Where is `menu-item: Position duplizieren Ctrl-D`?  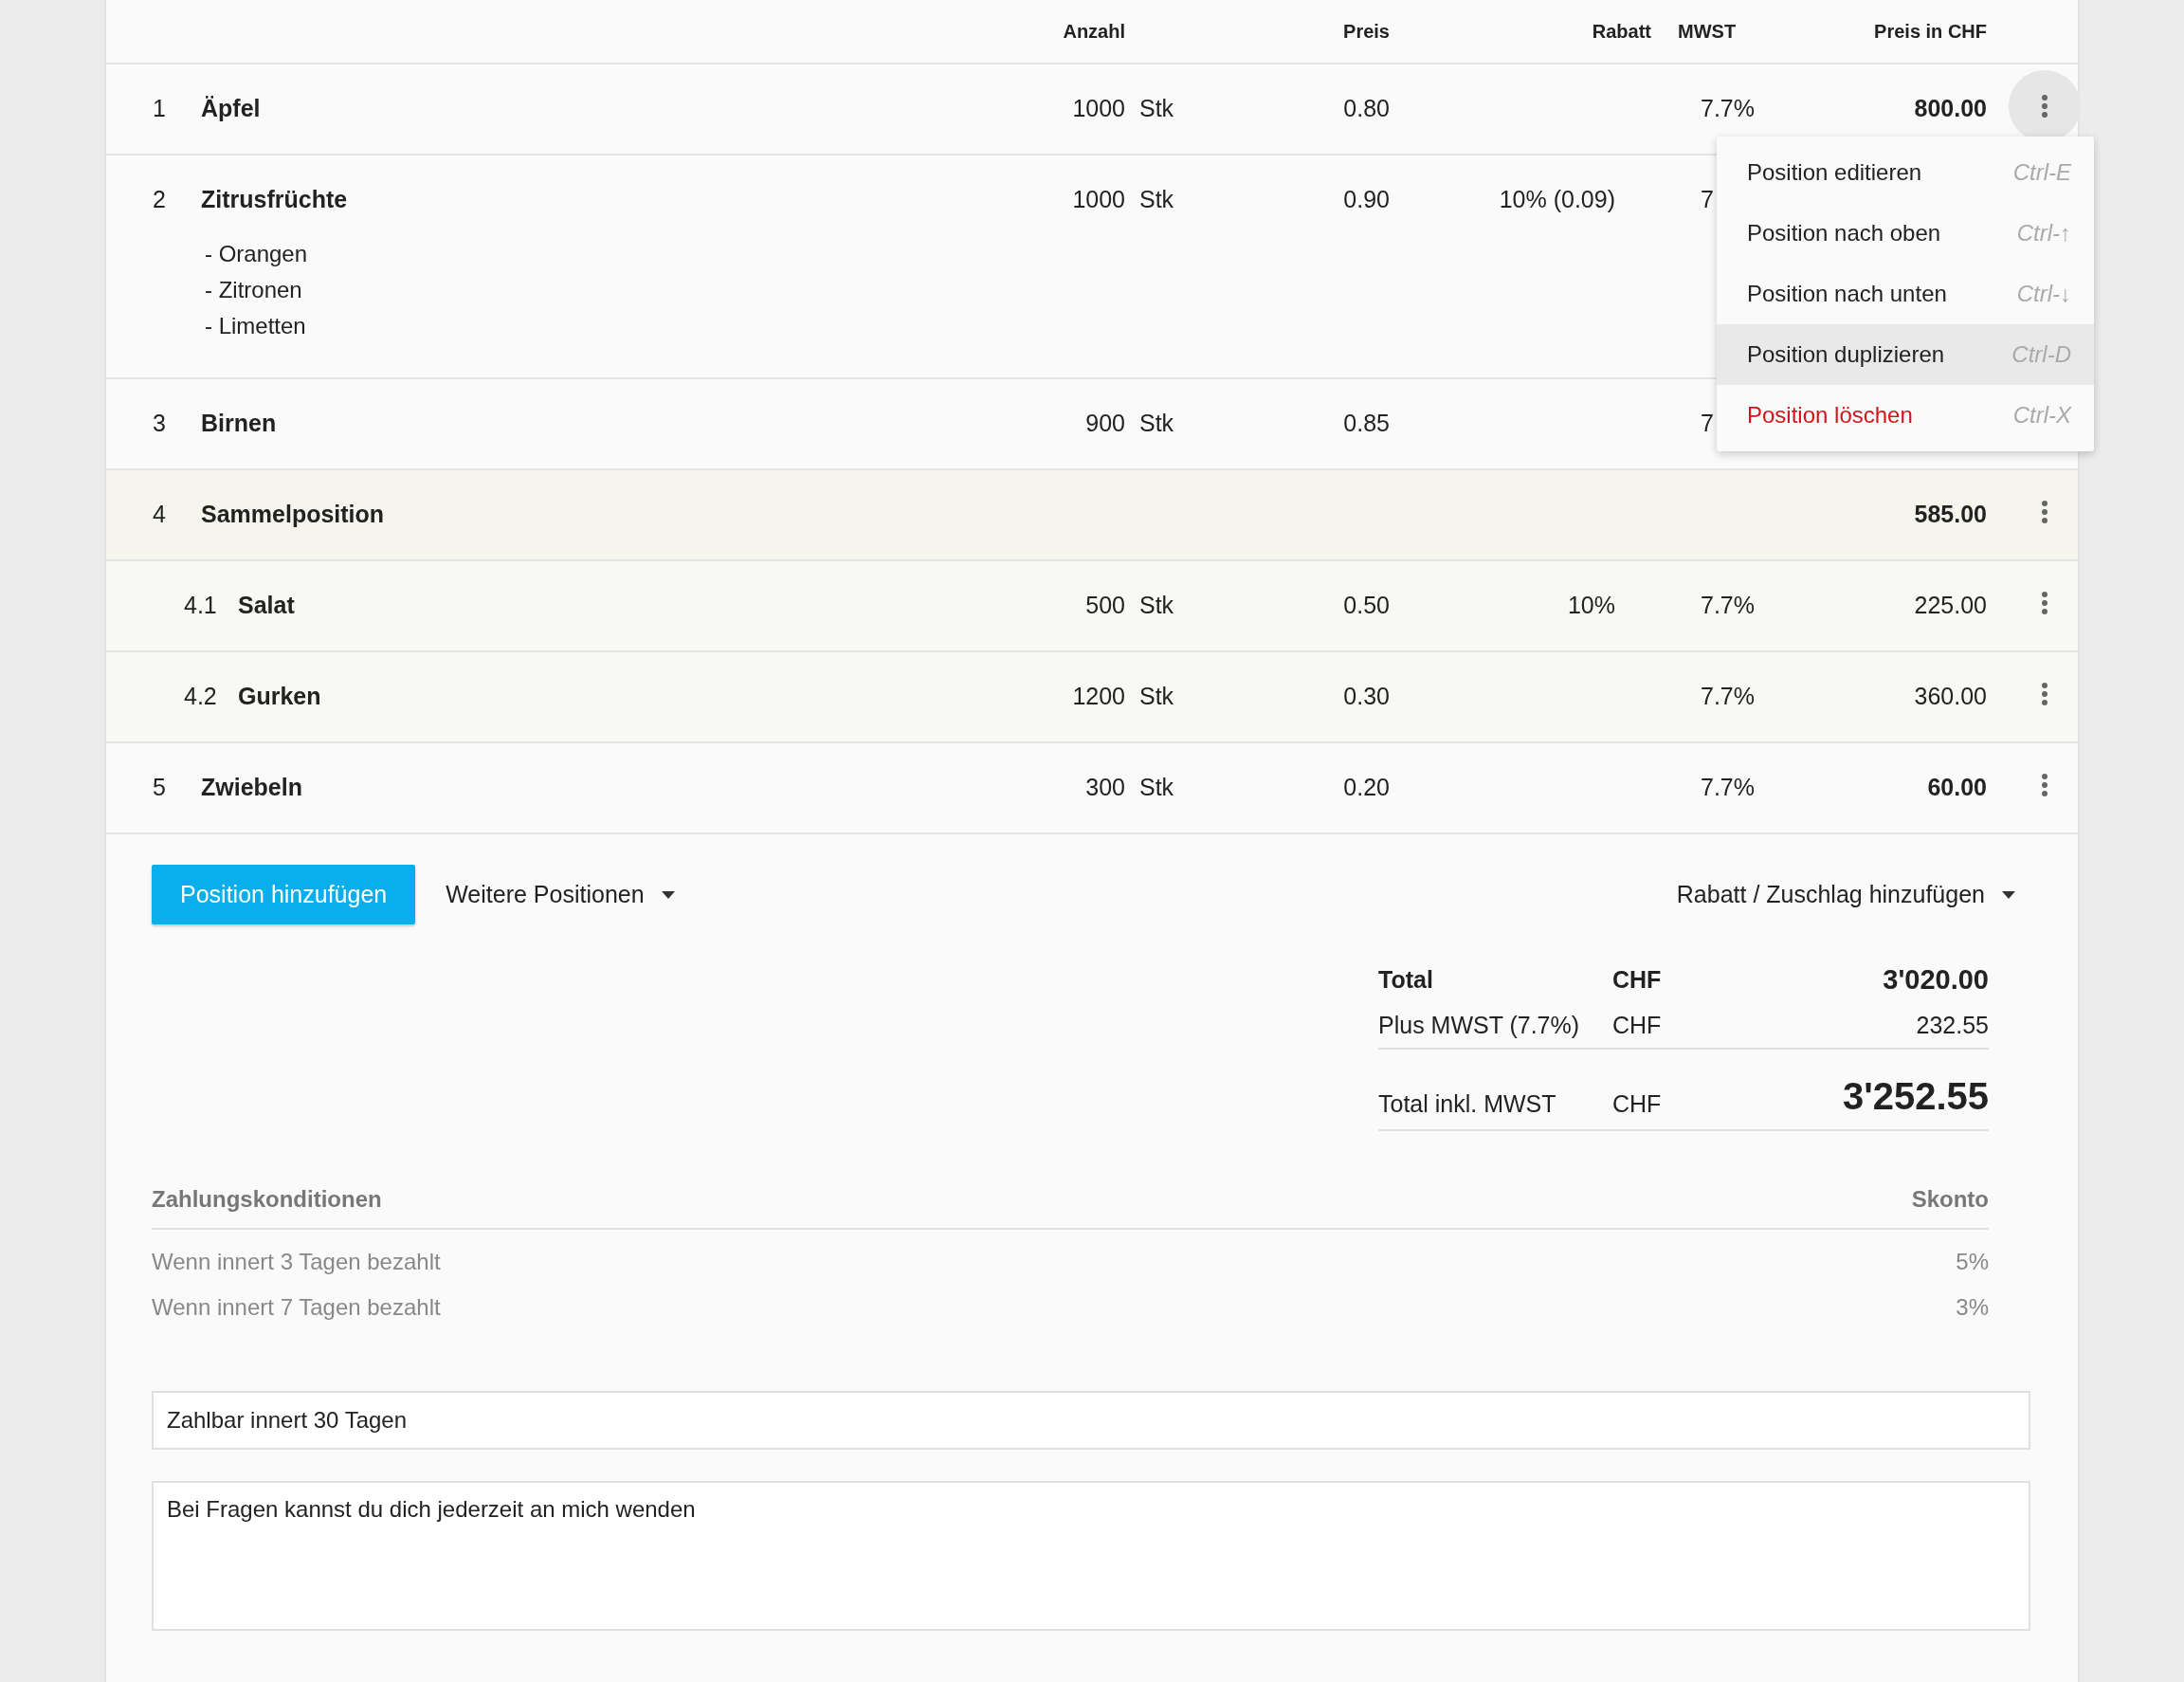
menu-item: Position duplizieren Ctrl-D is located at coordinates (1905, 355).